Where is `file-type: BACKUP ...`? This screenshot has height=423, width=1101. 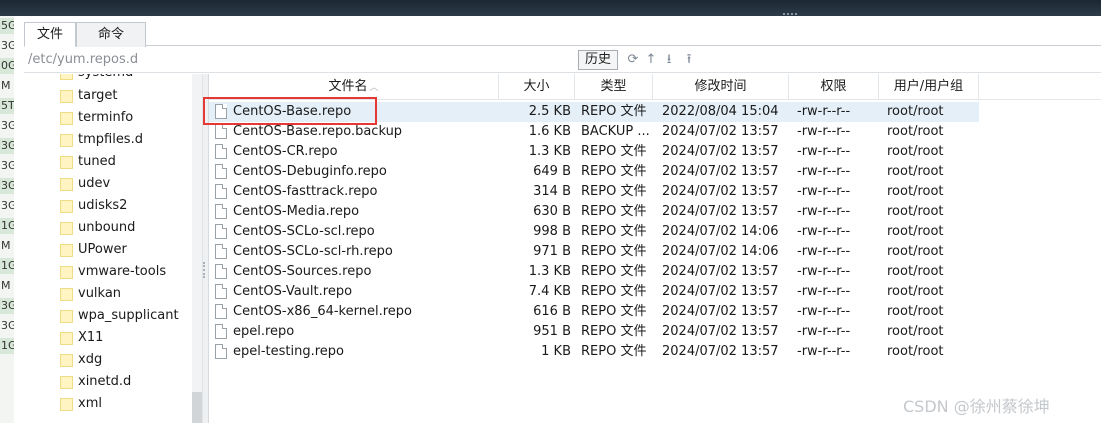 file-type: BACKUP ... is located at coordinates (615, 131).